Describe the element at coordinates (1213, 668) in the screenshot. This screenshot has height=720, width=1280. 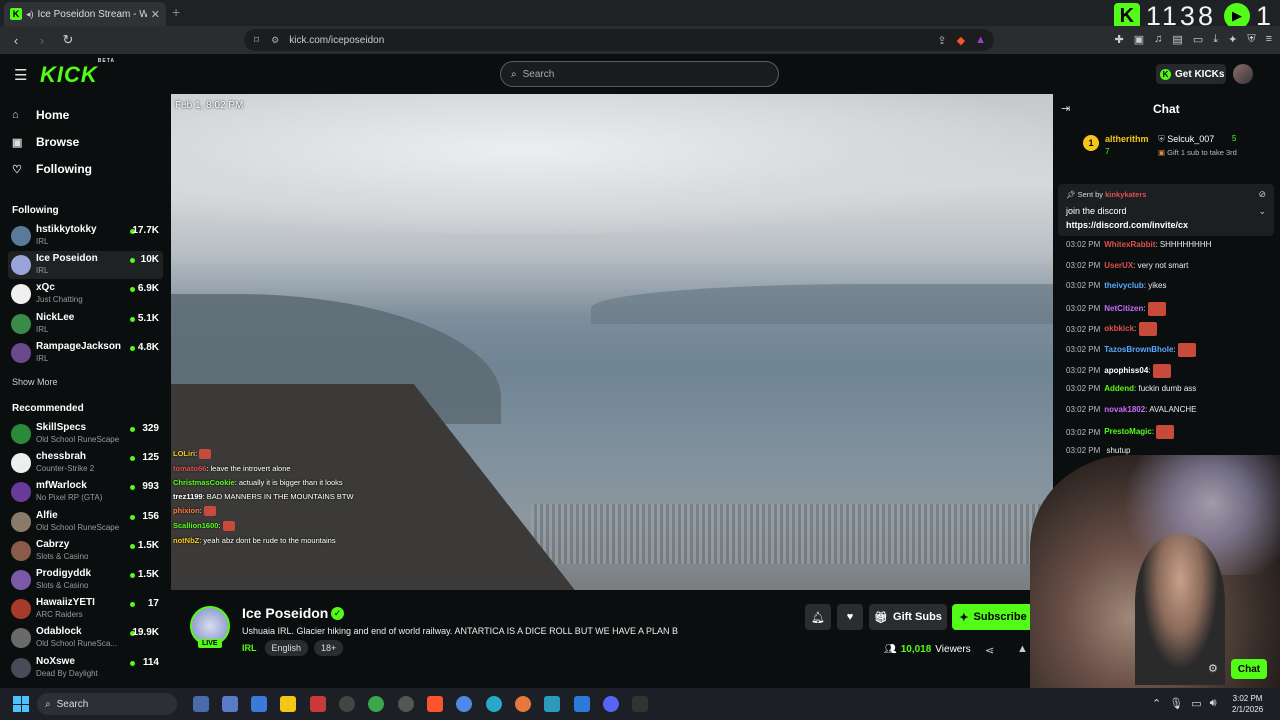
I see `chat-settings-icon: ⚙` at that location.